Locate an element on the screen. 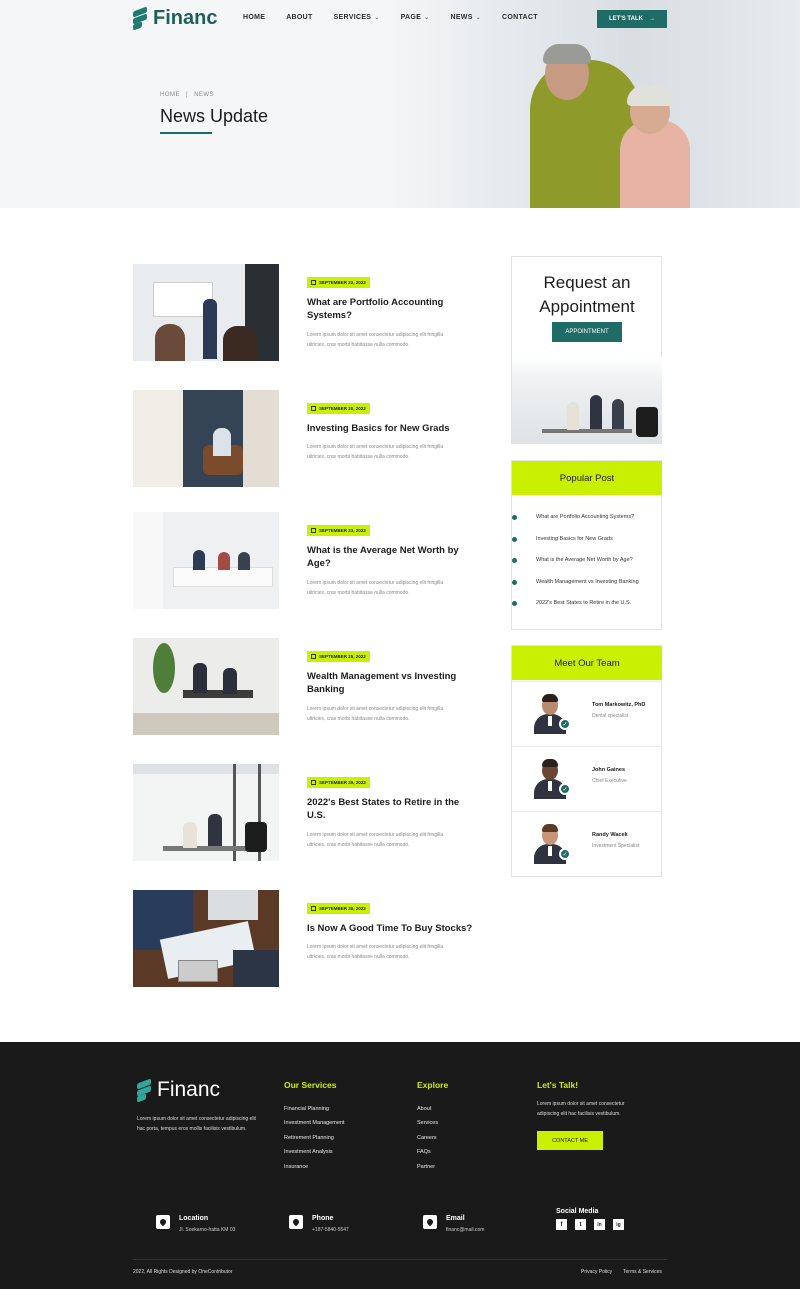 The image size is (800, 1289). linkedin-icon: in is located at coordinates (599, 1224).